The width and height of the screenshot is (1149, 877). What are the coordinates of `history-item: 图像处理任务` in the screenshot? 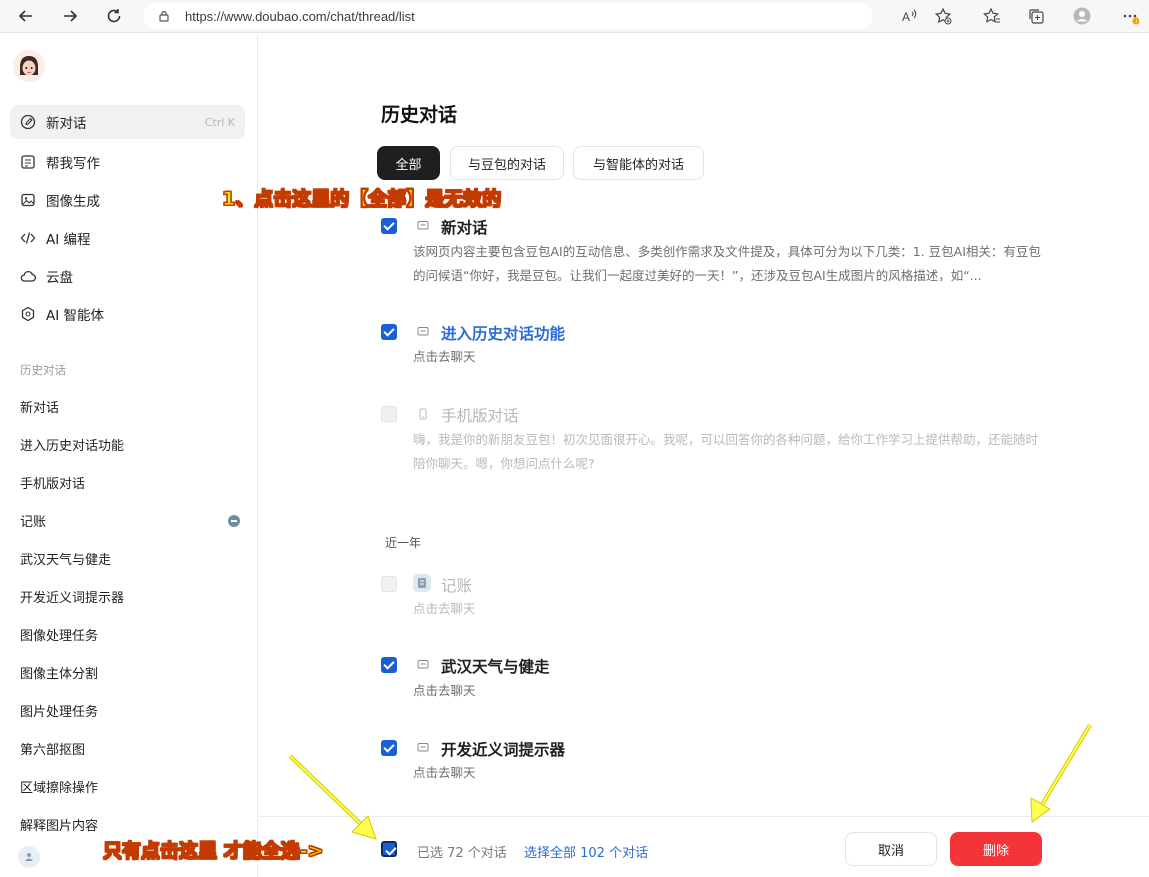 It's located at (130, 634).